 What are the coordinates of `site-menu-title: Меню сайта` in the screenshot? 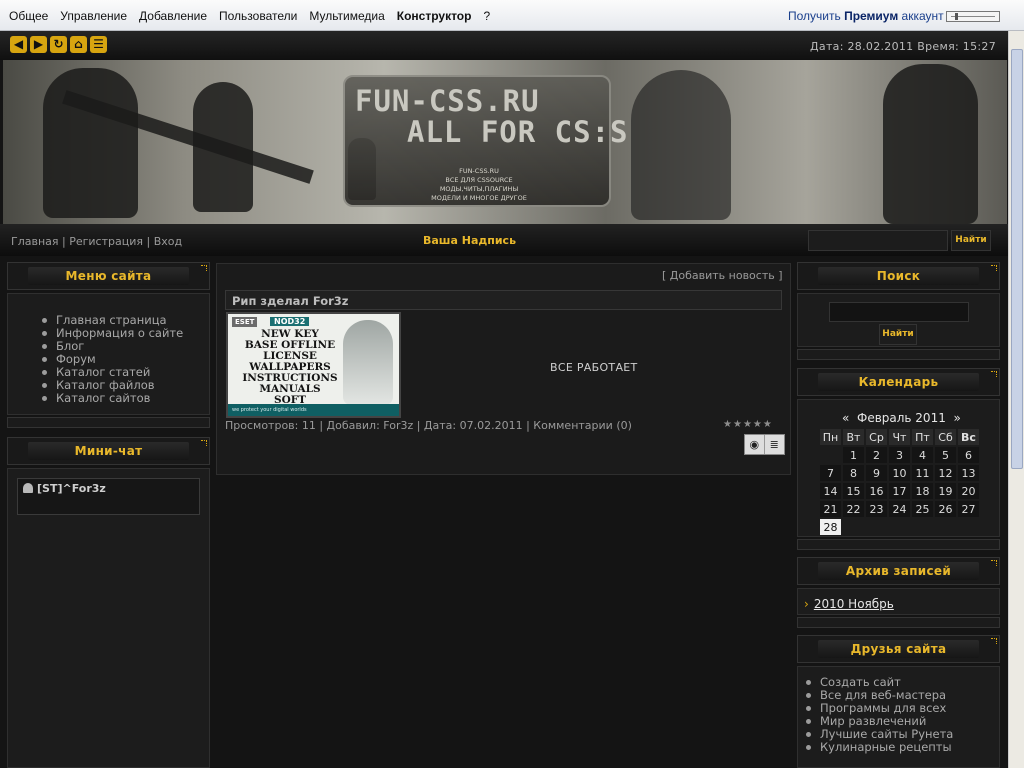 It's located at (108, 276).